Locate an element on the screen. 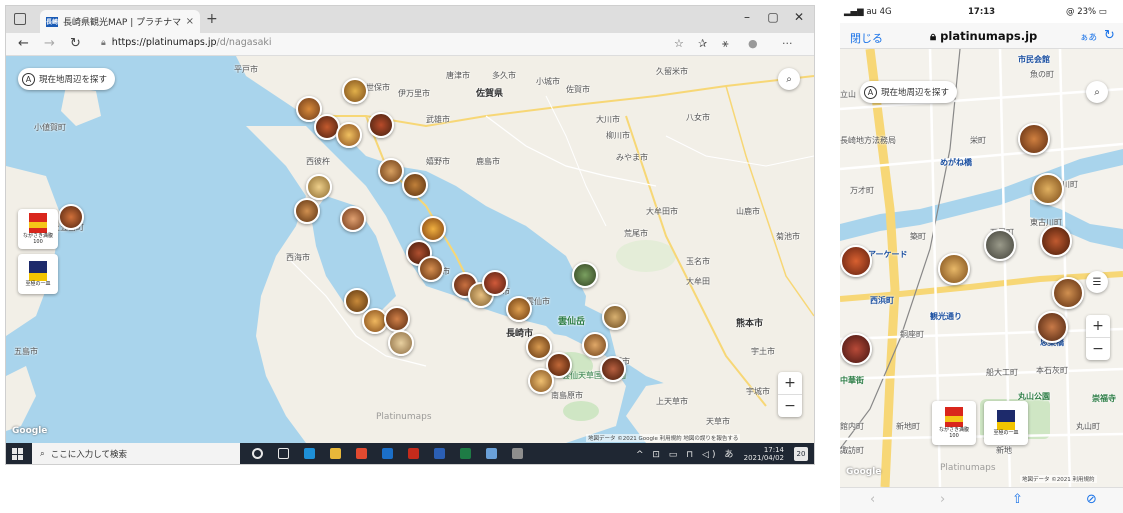 The image size is (1123, 513). forward-button: › is located at coordinates (942, 499).